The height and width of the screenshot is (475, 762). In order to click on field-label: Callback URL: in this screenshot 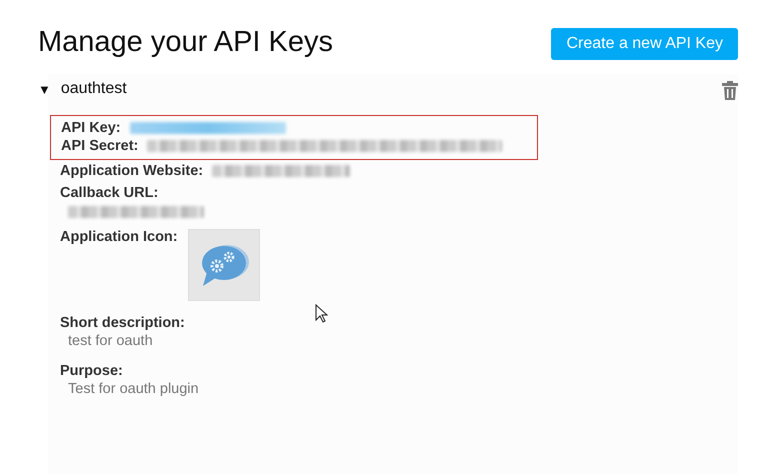, I will do `click(109, 193)`.